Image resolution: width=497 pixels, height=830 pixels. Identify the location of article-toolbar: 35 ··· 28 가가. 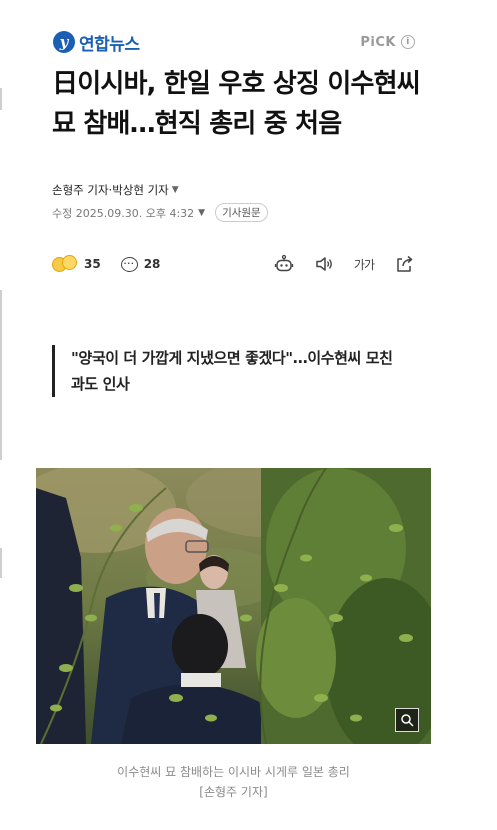
(233, 264).